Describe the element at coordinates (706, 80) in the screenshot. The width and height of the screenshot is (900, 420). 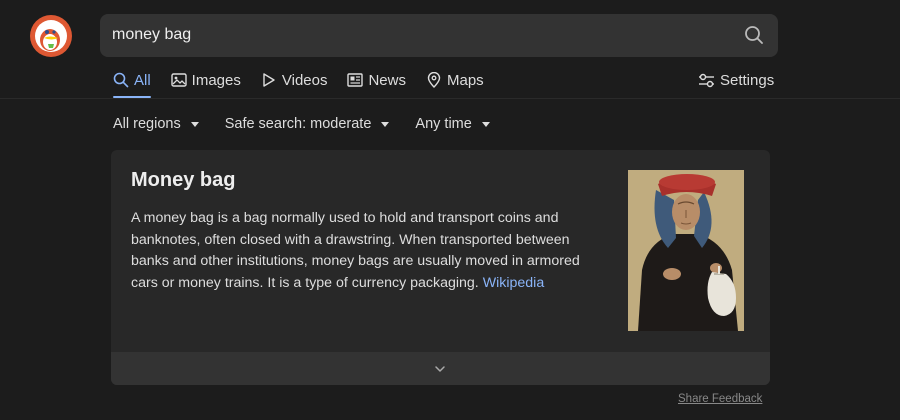
I see `sliders-icon` at that location.